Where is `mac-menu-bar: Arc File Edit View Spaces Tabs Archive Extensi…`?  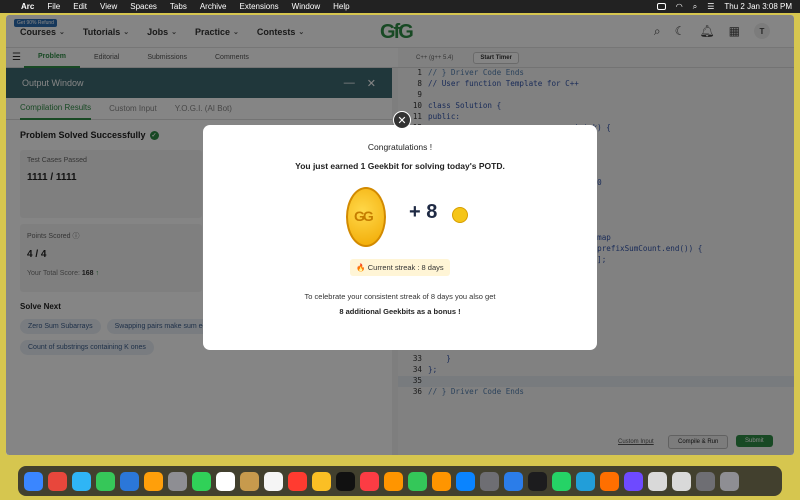
mac-menu-bar: Arc File Edit View Spaces Tabs Archive Extensi… is located at coordinates (400, 6).